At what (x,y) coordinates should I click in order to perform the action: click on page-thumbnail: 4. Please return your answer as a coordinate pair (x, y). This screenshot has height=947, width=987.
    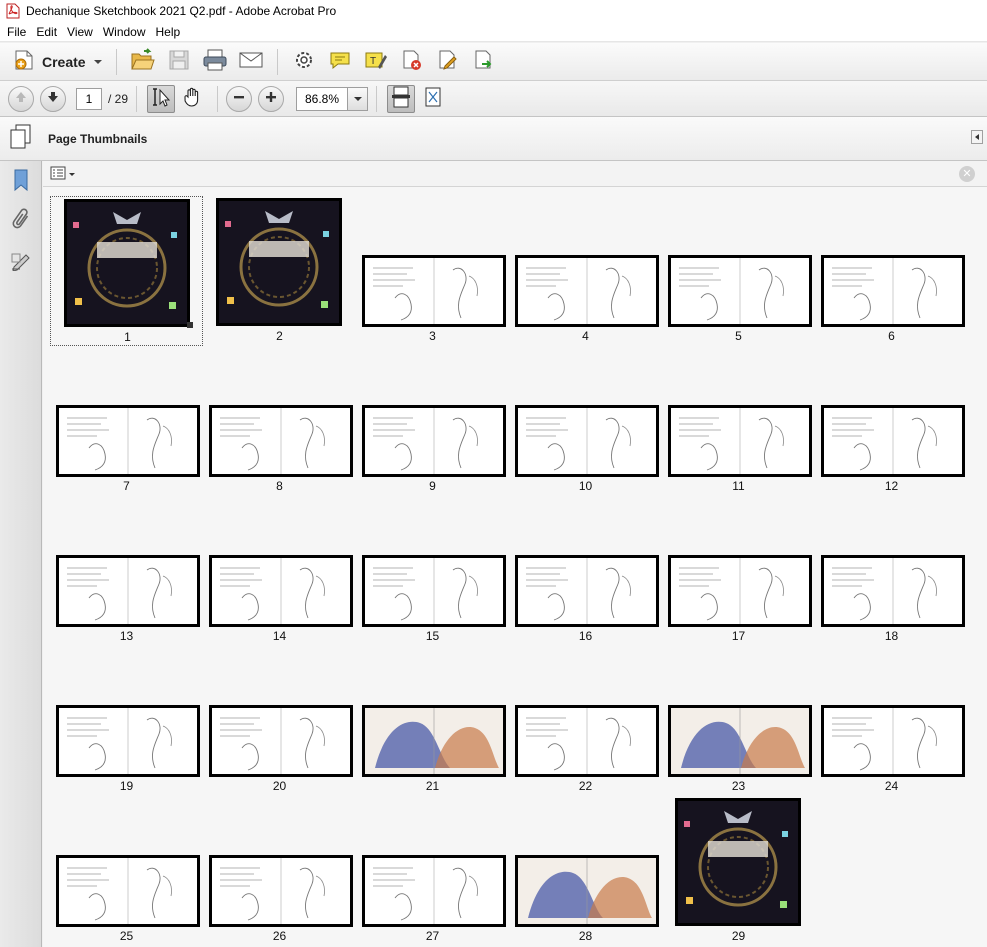
    Looking at the image, I should click on (585, 271).